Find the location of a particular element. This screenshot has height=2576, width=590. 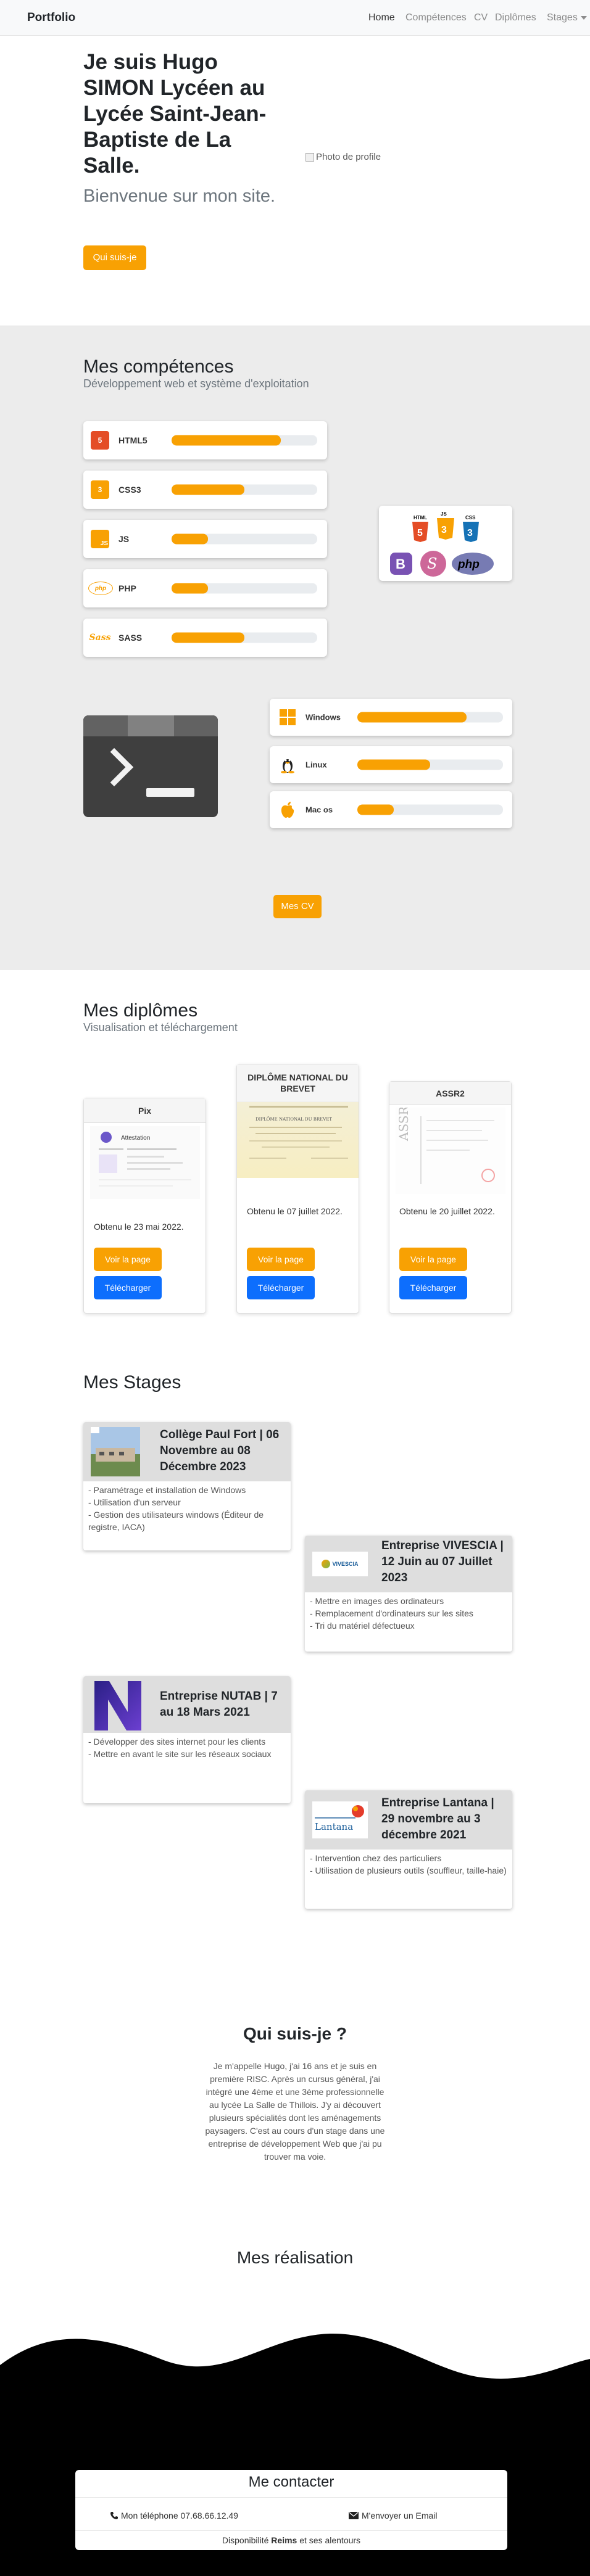

terminal-tab is located at coordinates (151, 725).